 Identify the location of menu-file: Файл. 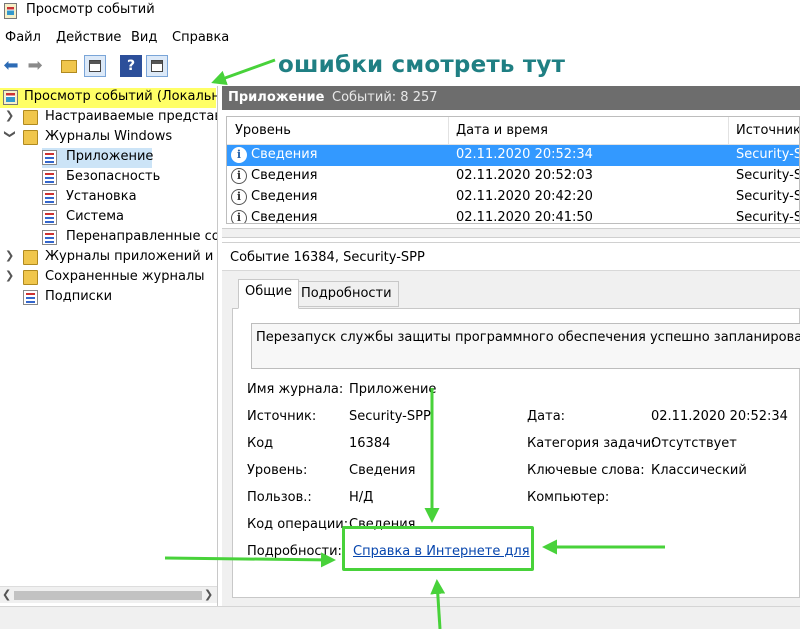
(23, 37).